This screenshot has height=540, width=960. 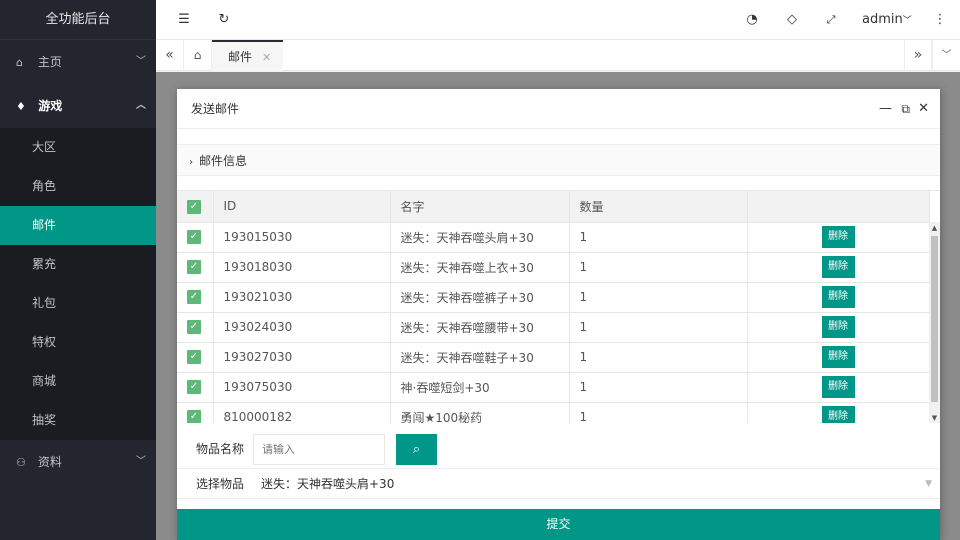 What do you see at coordinates (558, 524) in the screenshot?
I see `submit-button: 提交` at bounding box center [558, 524].